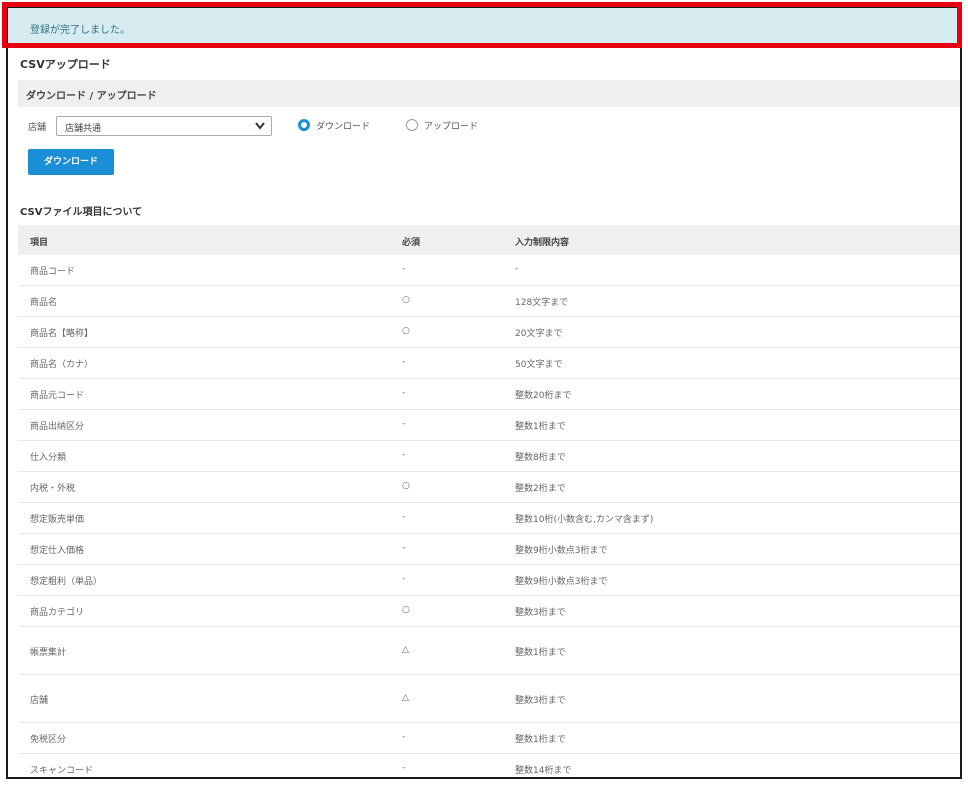 The width and height of the screenshot is (968, 785). Describe the element at coordinates (57, 520) in the screenshot. I see `row-item: 想定販売単価` at that location.